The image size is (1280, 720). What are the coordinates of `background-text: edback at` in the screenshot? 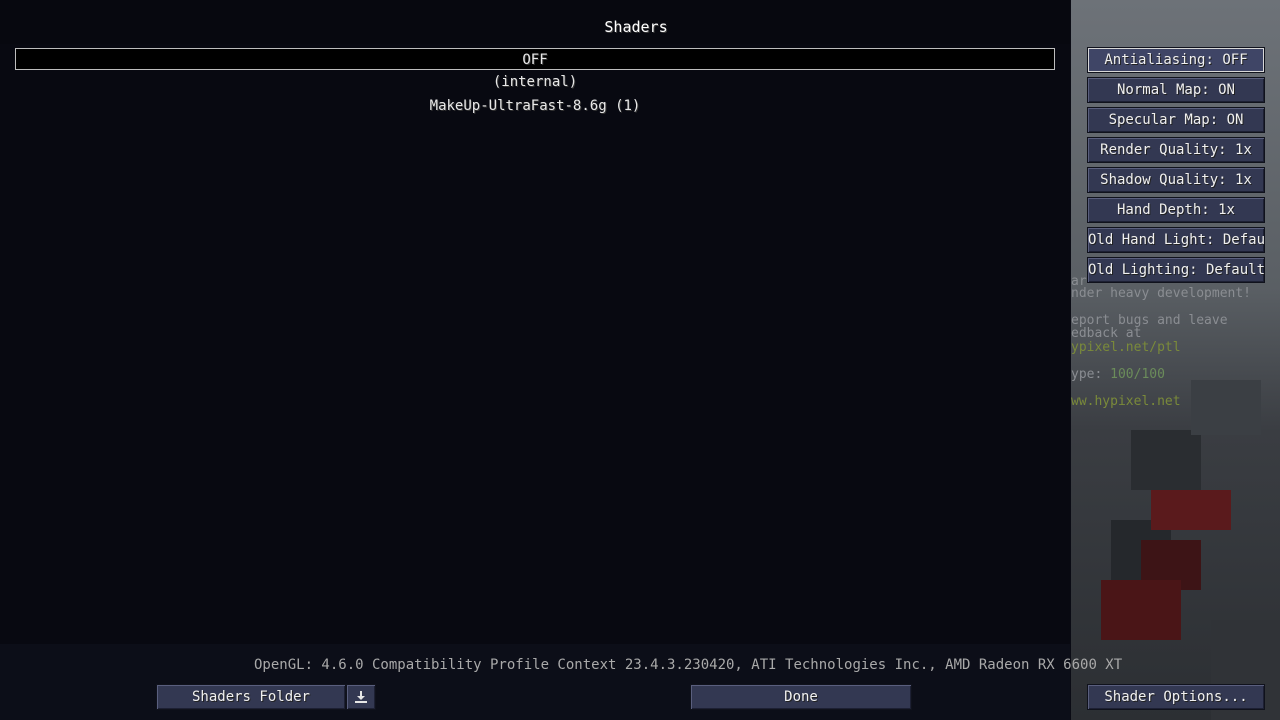 It's located at (1106, 333).